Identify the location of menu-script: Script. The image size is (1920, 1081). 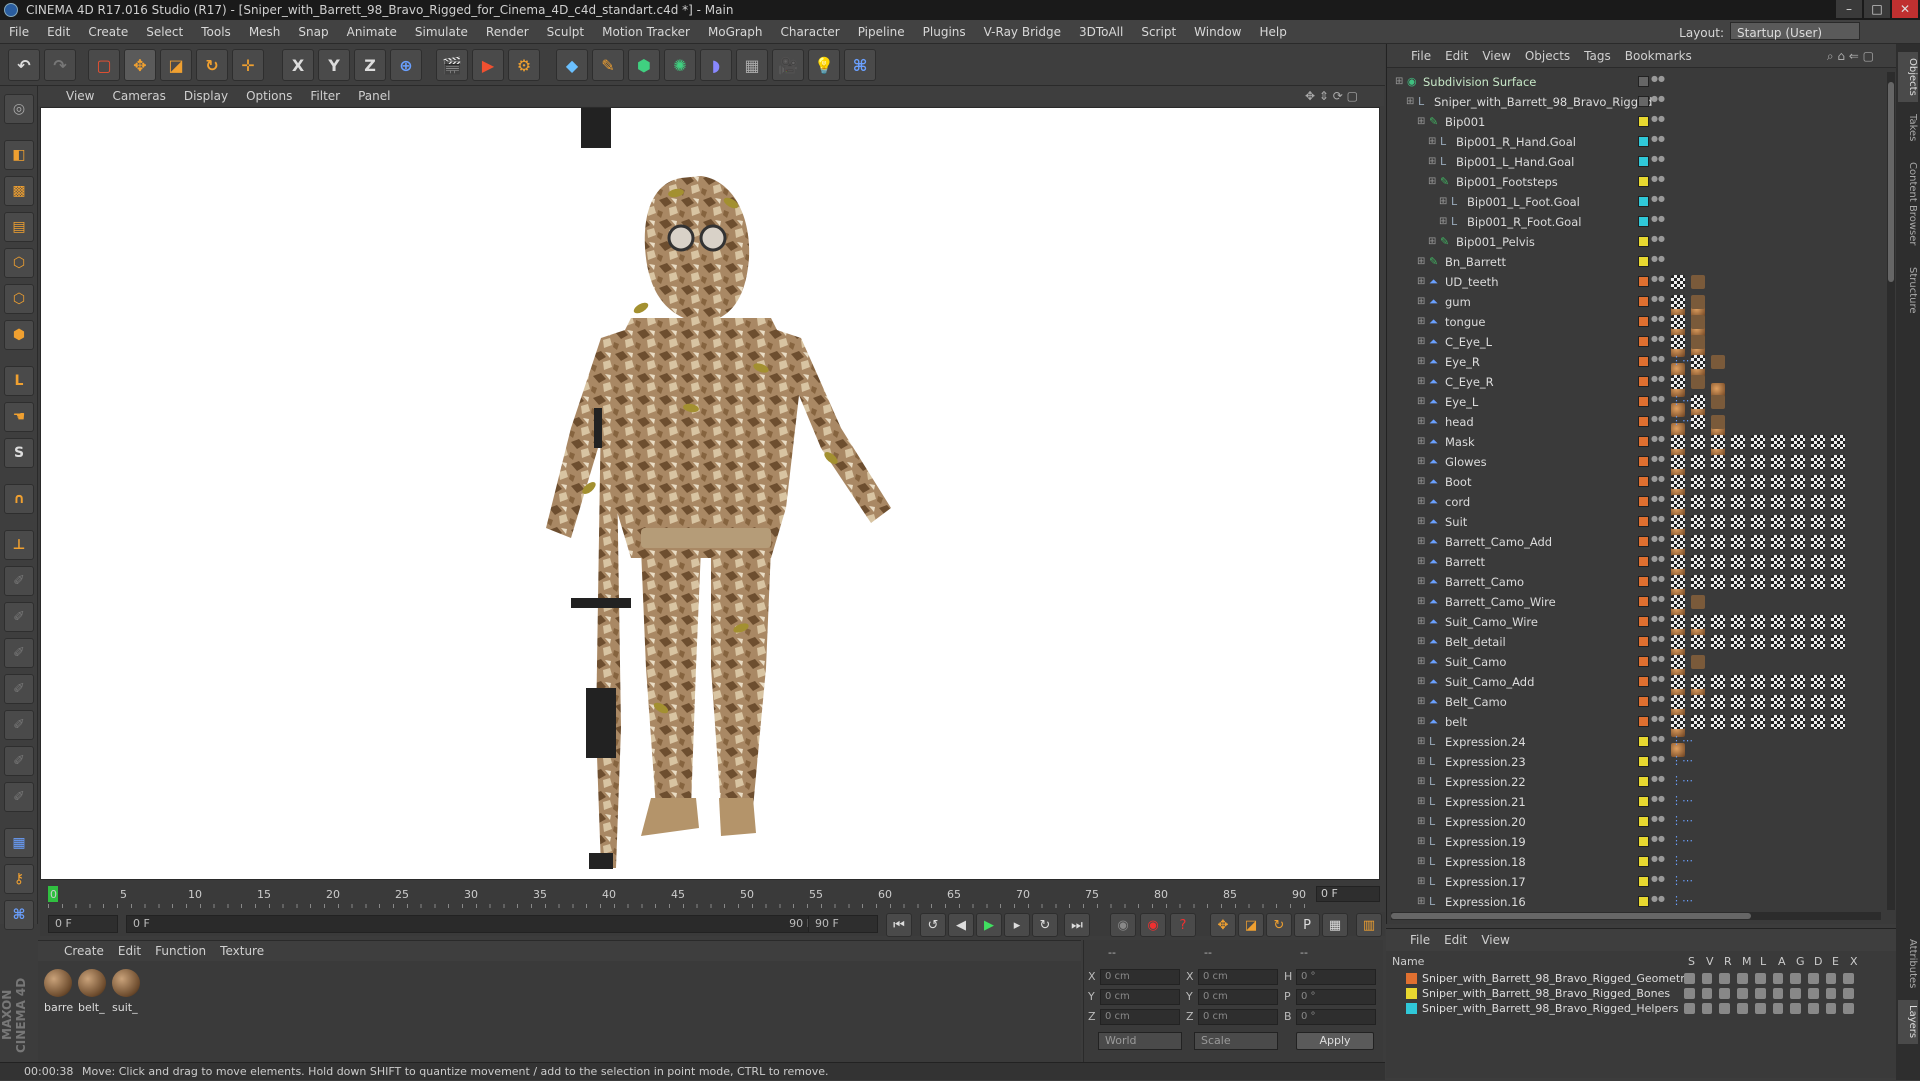
(1158, 32).